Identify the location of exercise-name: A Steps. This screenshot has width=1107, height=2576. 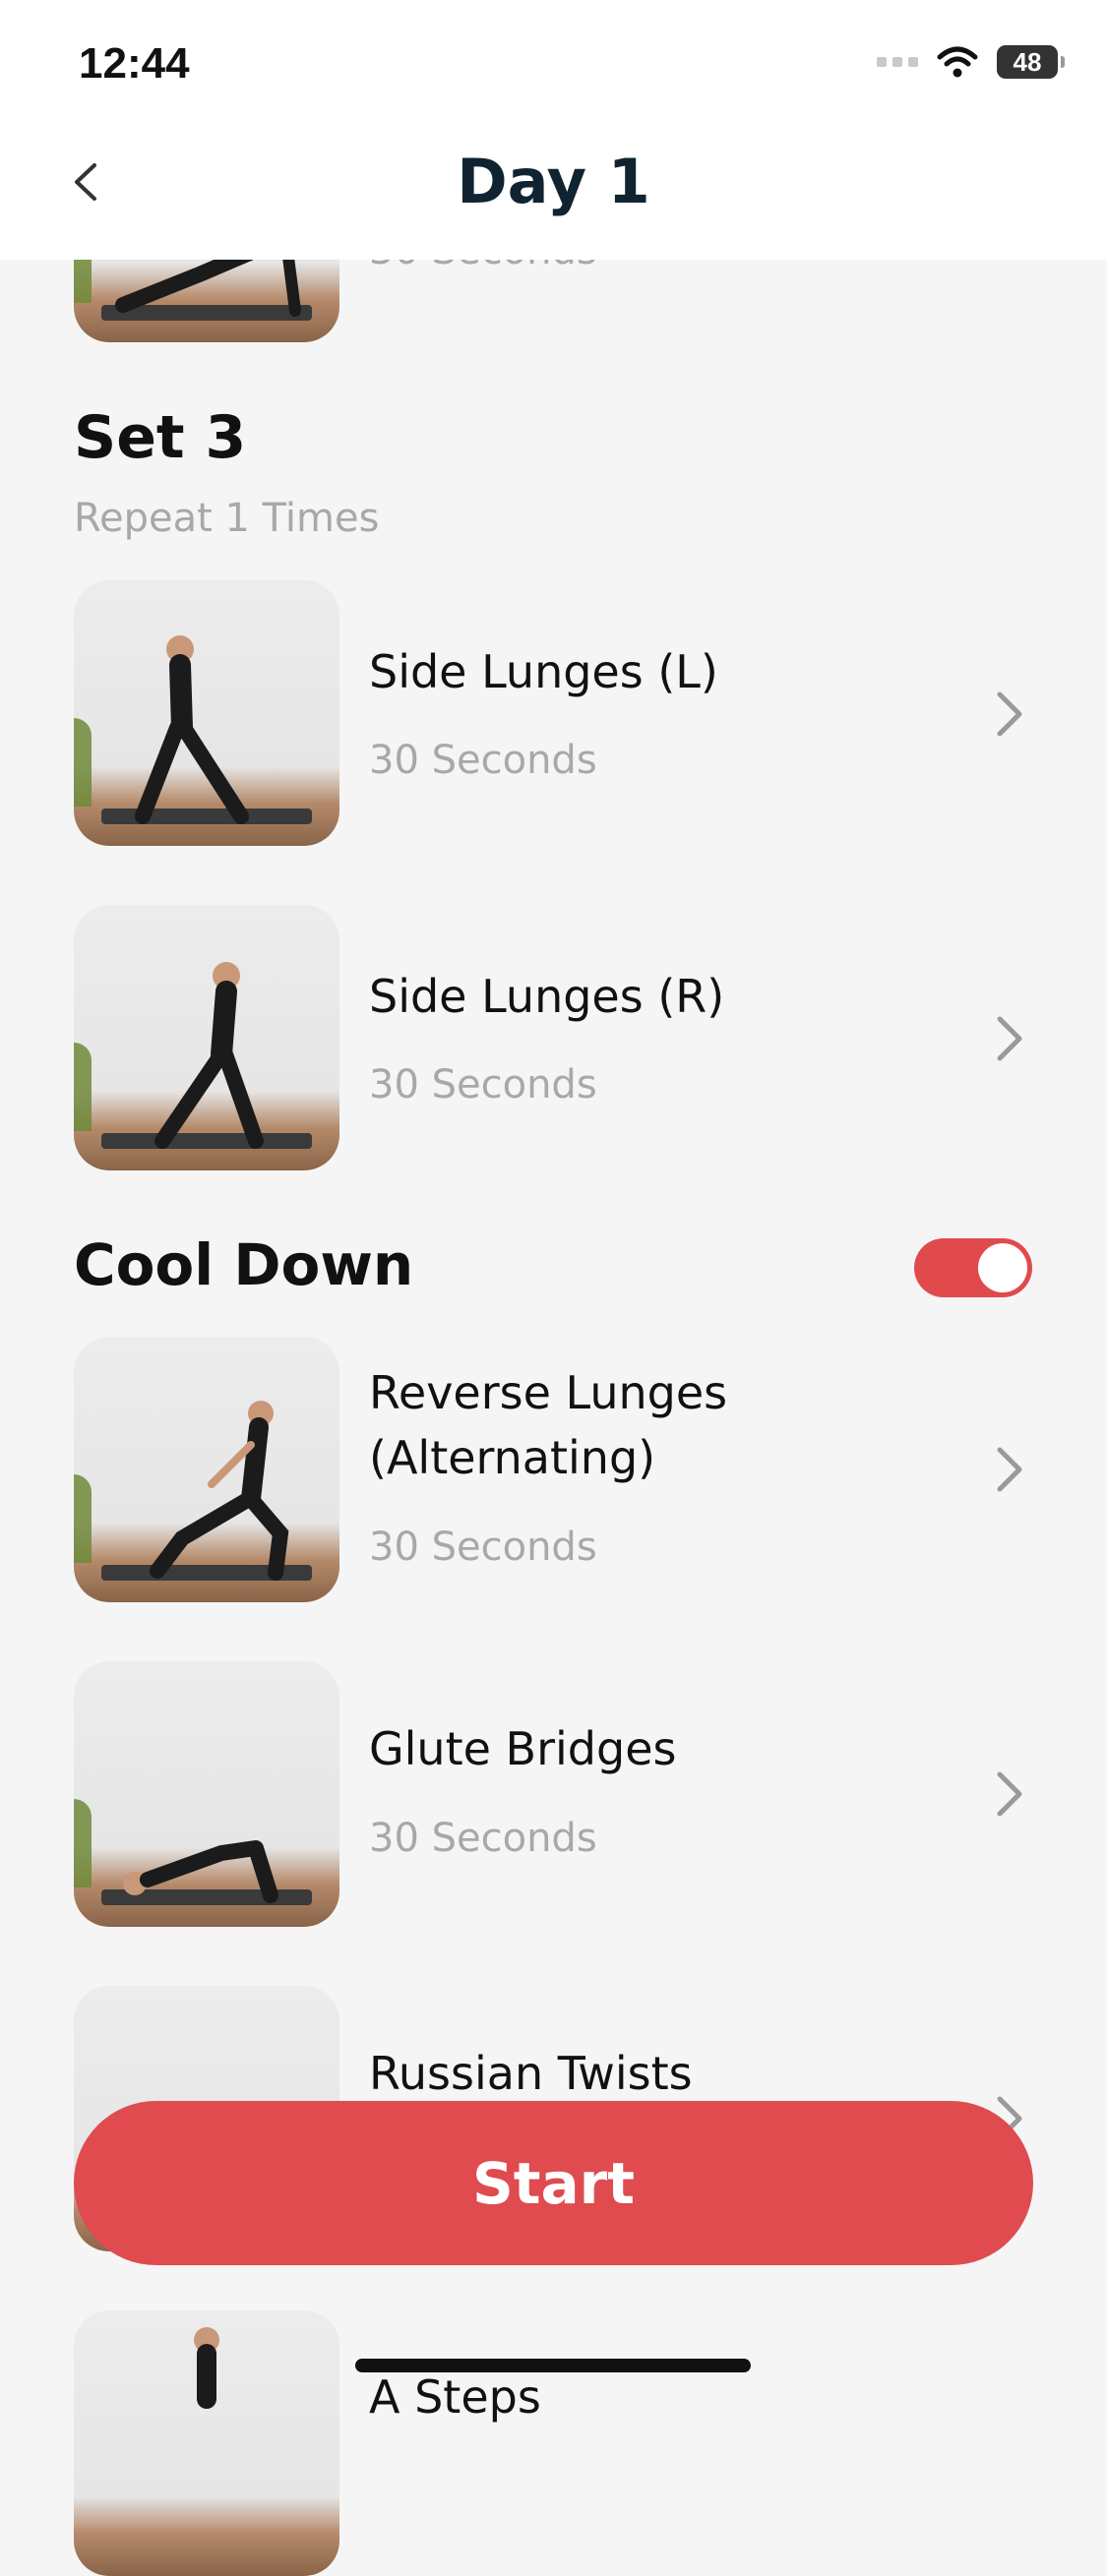
(455, 2397).